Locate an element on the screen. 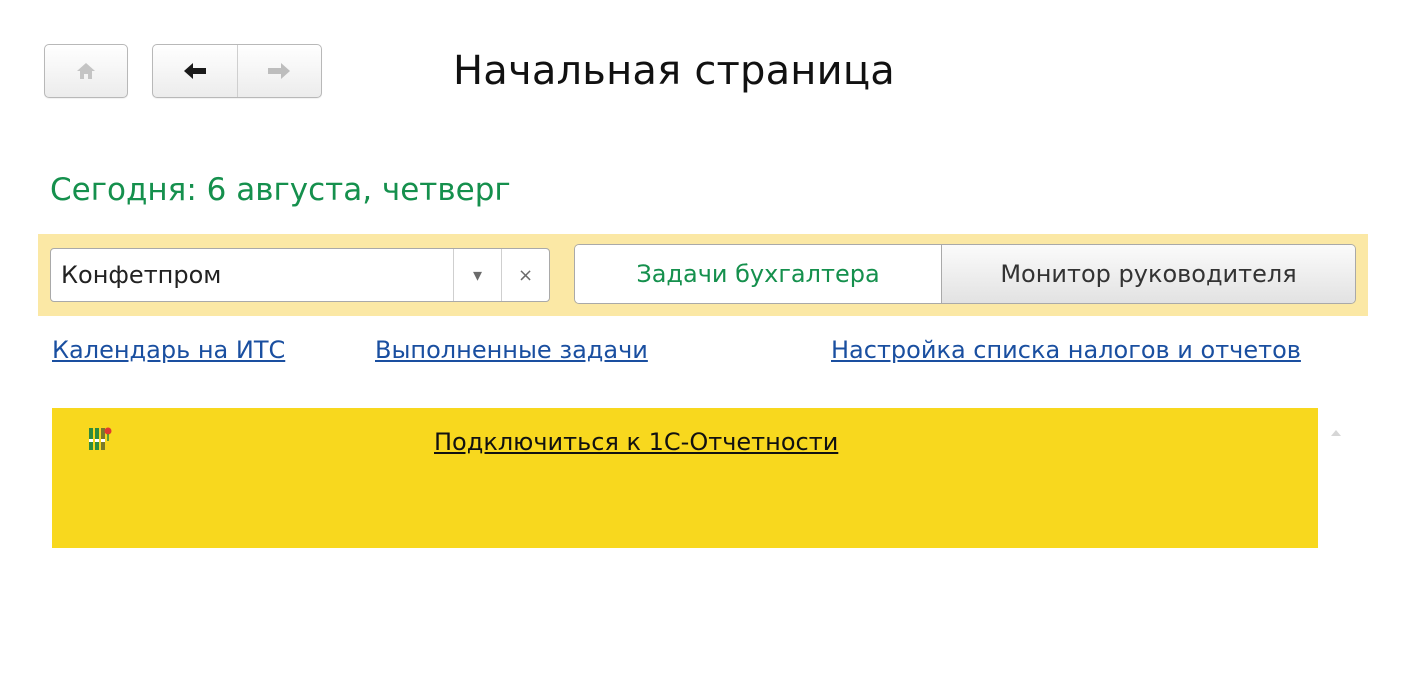  scroll-up-icon is located at coordinates (1336, 433).